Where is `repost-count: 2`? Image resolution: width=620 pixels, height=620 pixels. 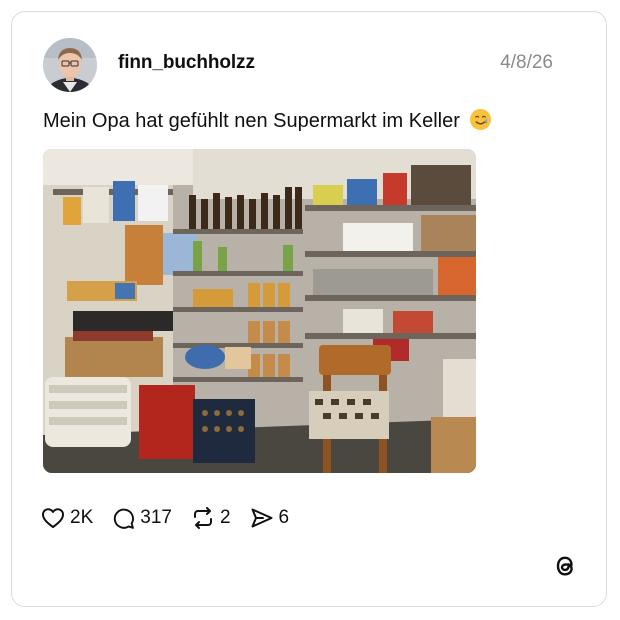 repost-count: 2 is located at coordinates (225, 517).